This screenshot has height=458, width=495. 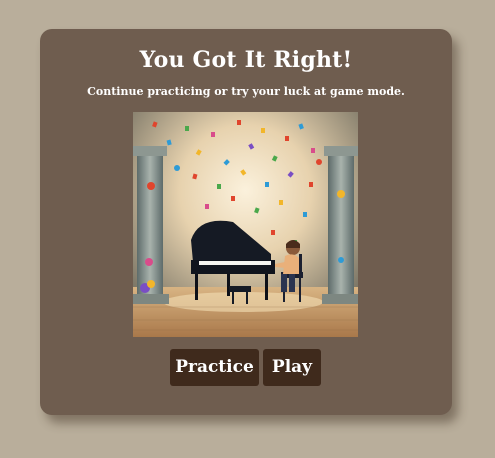 I want to click on modal-title: You Got It Right!, so click(x=246, y=60).